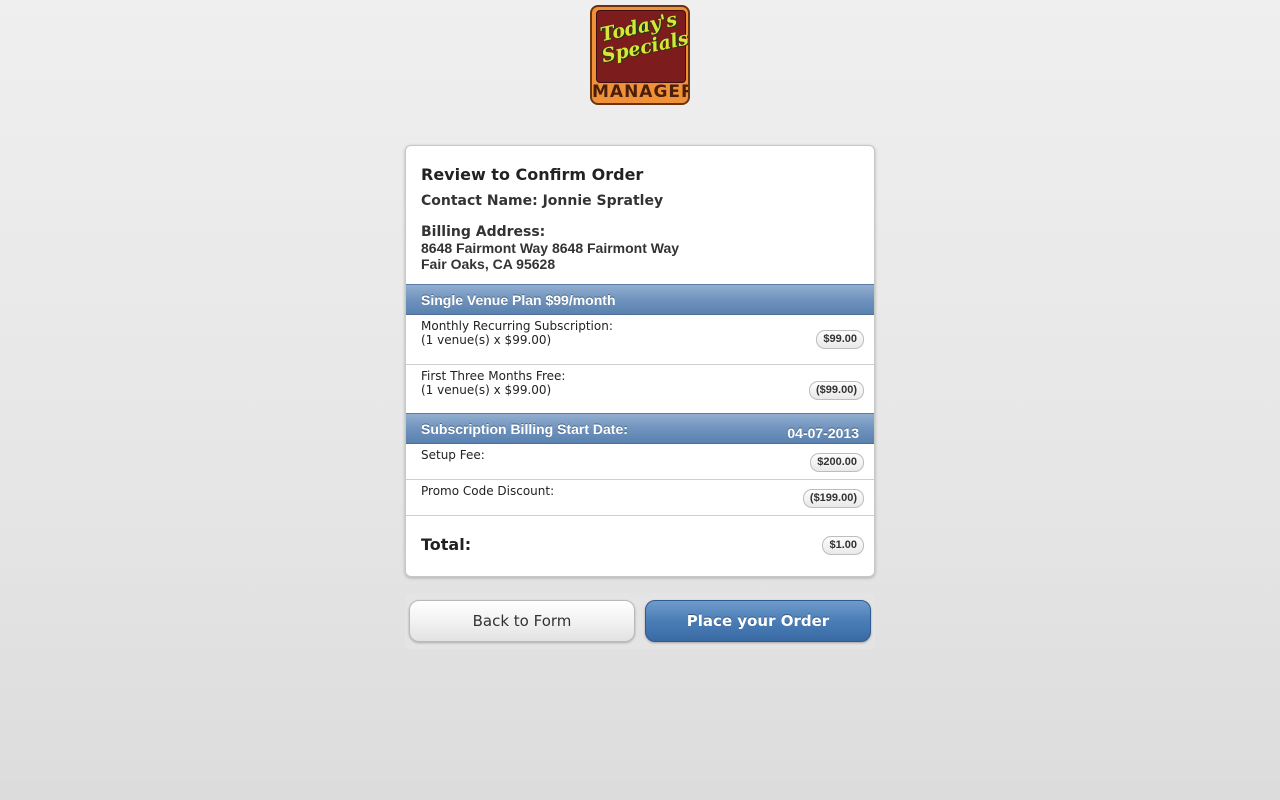 The width and height of the screenshot is (1280, 800). What do you see at coordinates (488, 491) in the screenshot?
I see `fee-label: Promo Code Discount:` at bounding box center [488, 491].